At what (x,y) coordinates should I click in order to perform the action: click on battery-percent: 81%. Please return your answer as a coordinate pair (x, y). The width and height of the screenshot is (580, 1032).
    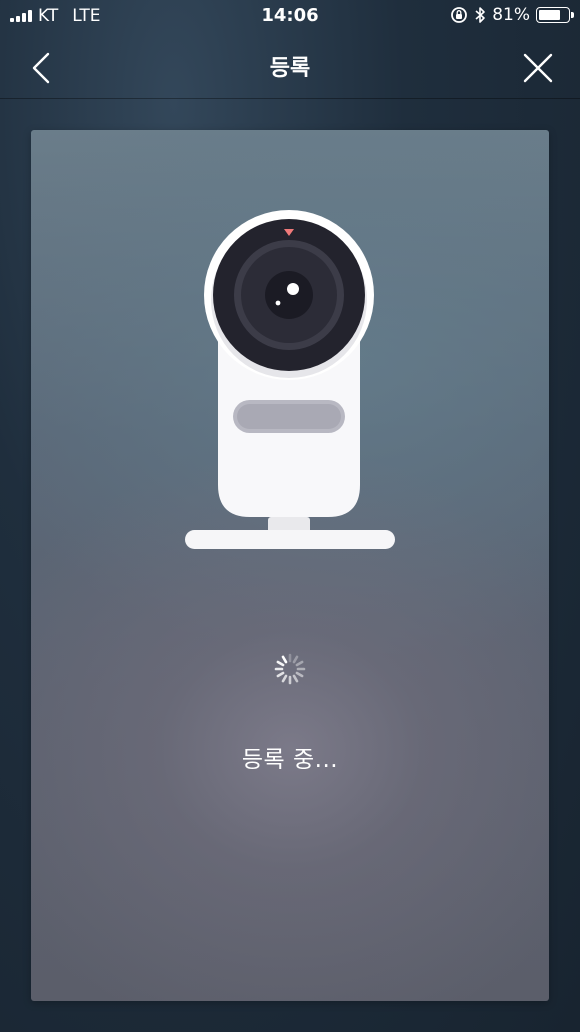
    Looking at the image, I should click on (511, 15).